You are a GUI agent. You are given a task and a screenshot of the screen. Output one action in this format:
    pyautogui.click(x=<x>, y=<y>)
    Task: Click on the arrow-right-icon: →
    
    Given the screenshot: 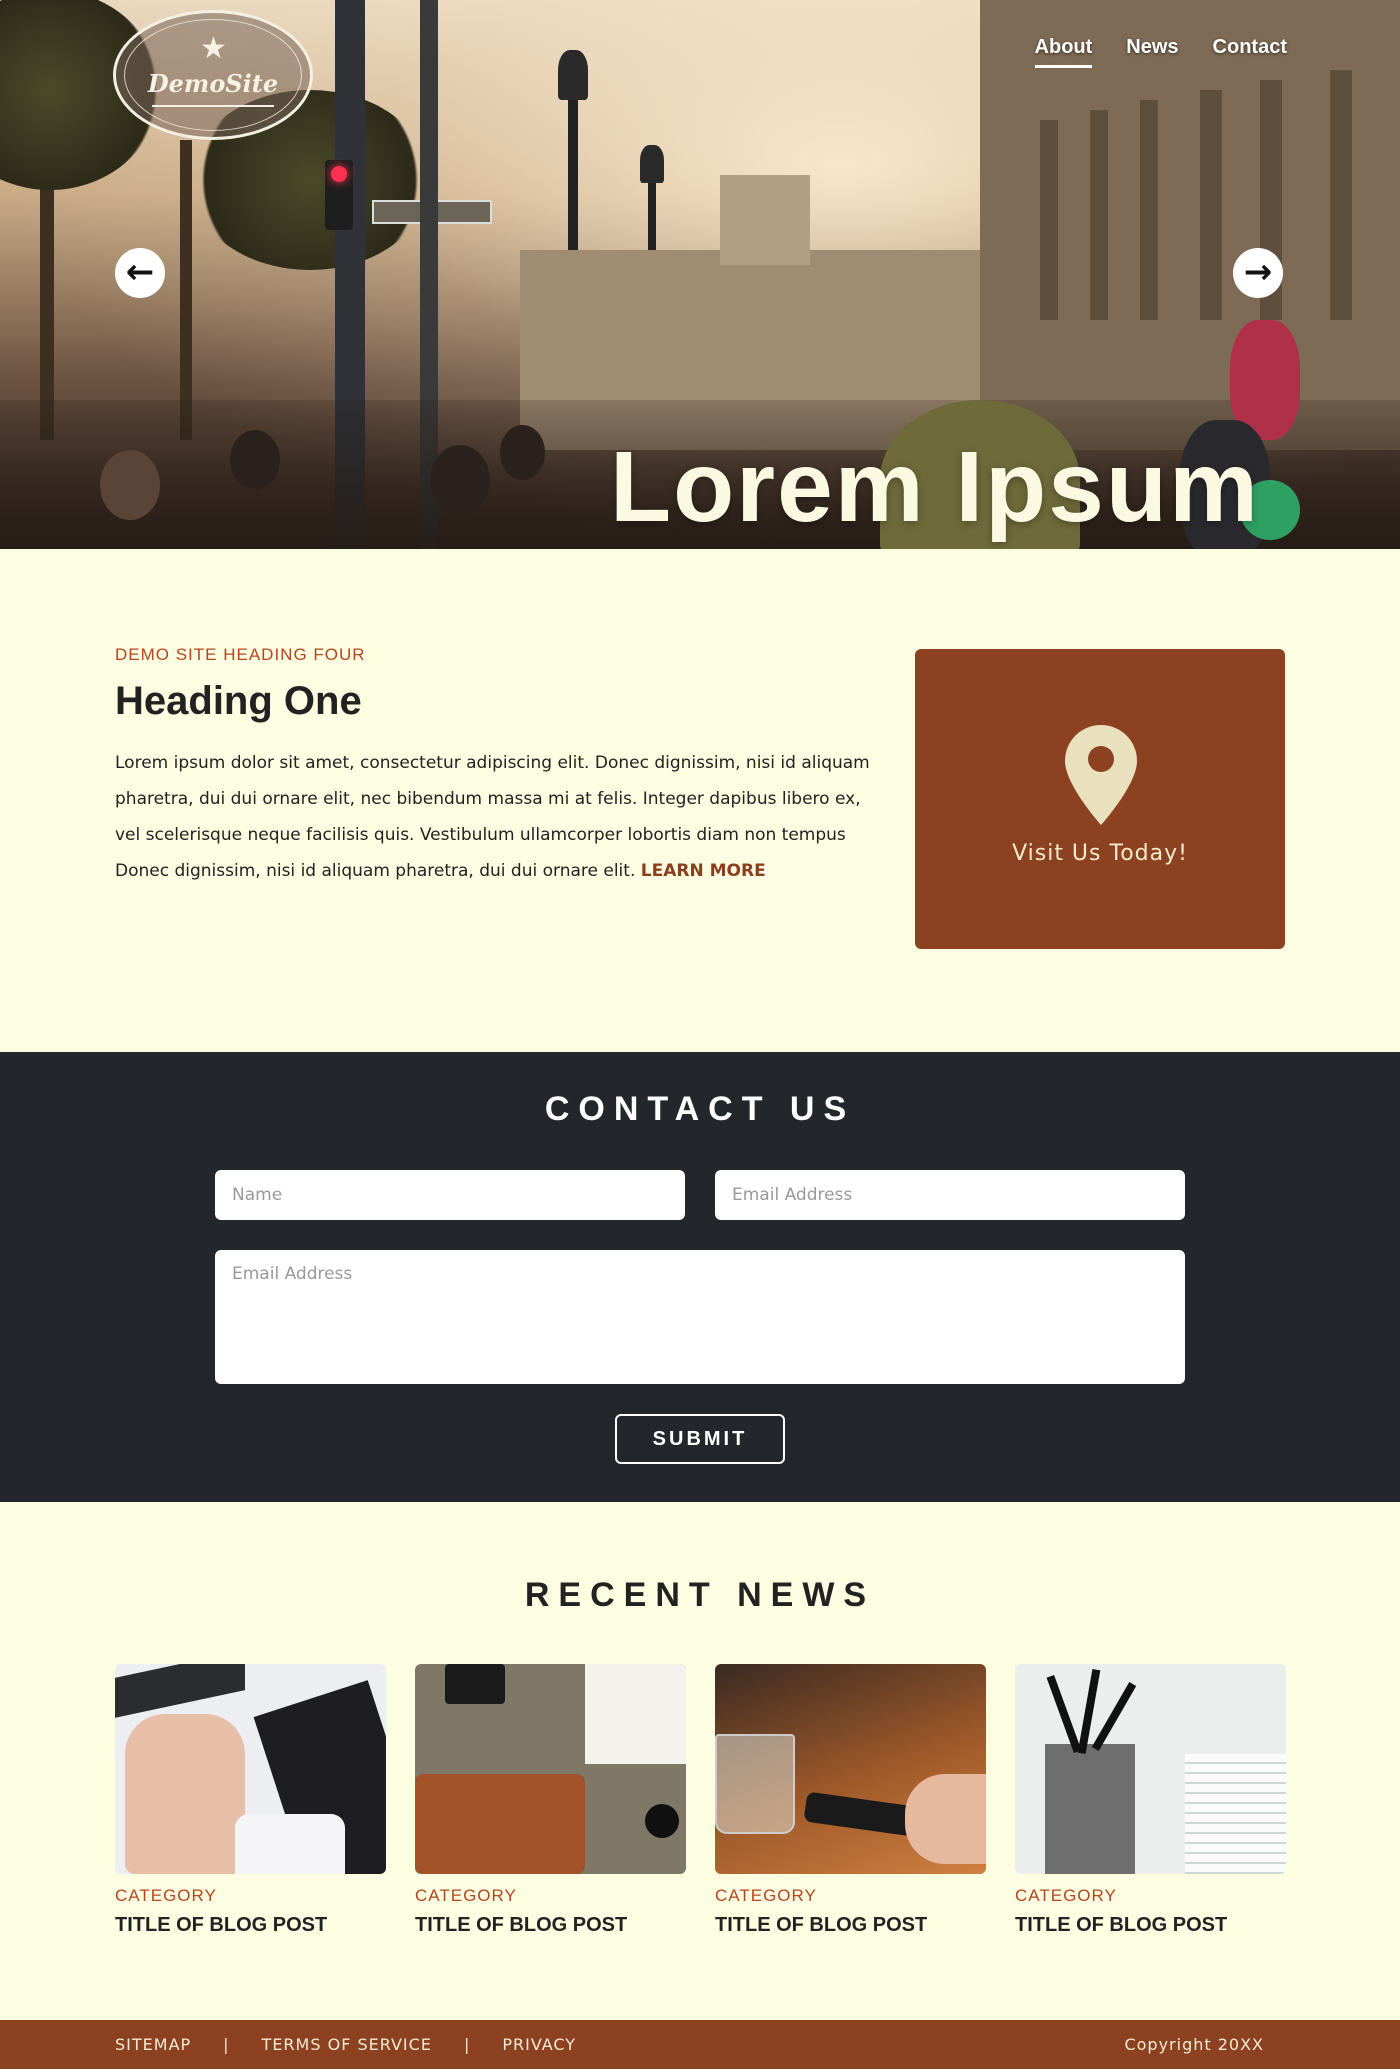 What is the action you would take?
    pyautogui.click(x=1258, y=272)
    